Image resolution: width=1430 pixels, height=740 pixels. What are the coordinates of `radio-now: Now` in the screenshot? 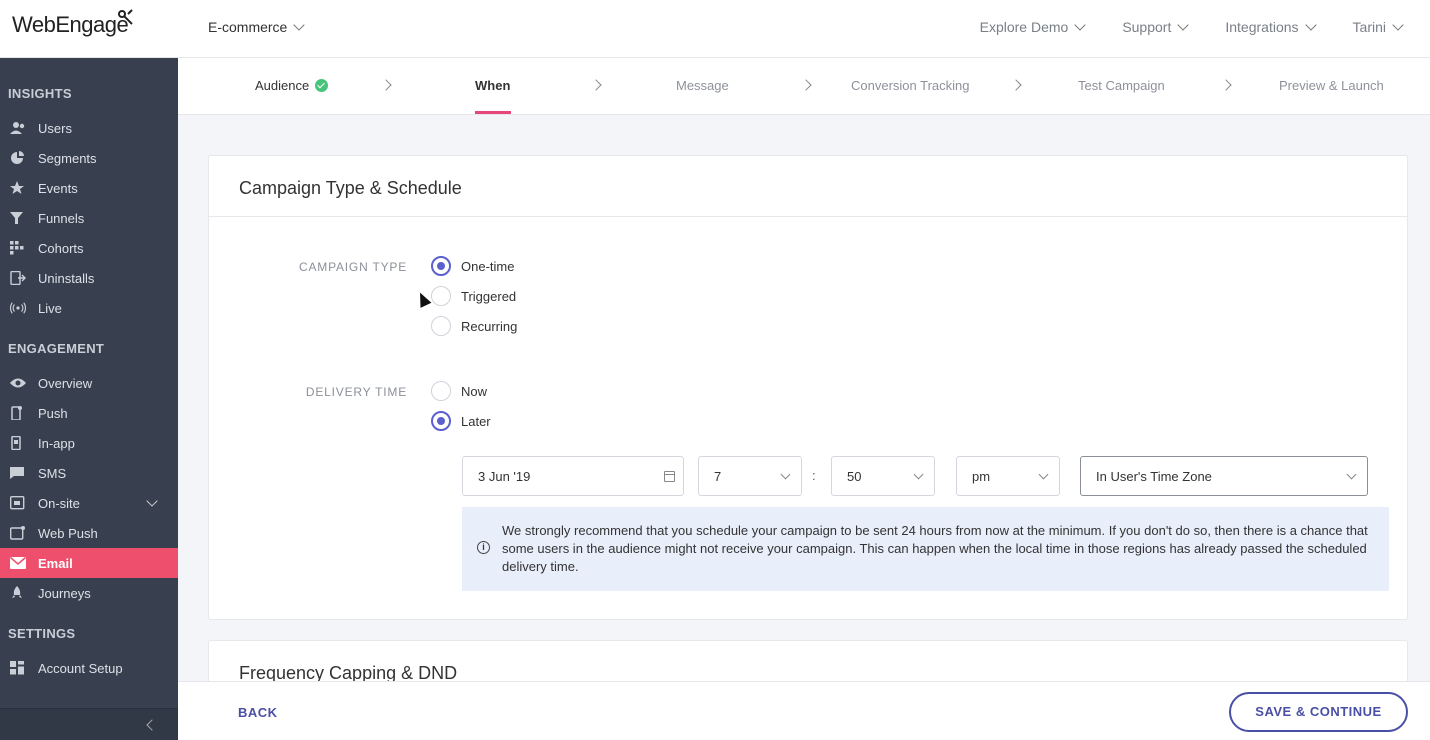 It's located at (459, 391).